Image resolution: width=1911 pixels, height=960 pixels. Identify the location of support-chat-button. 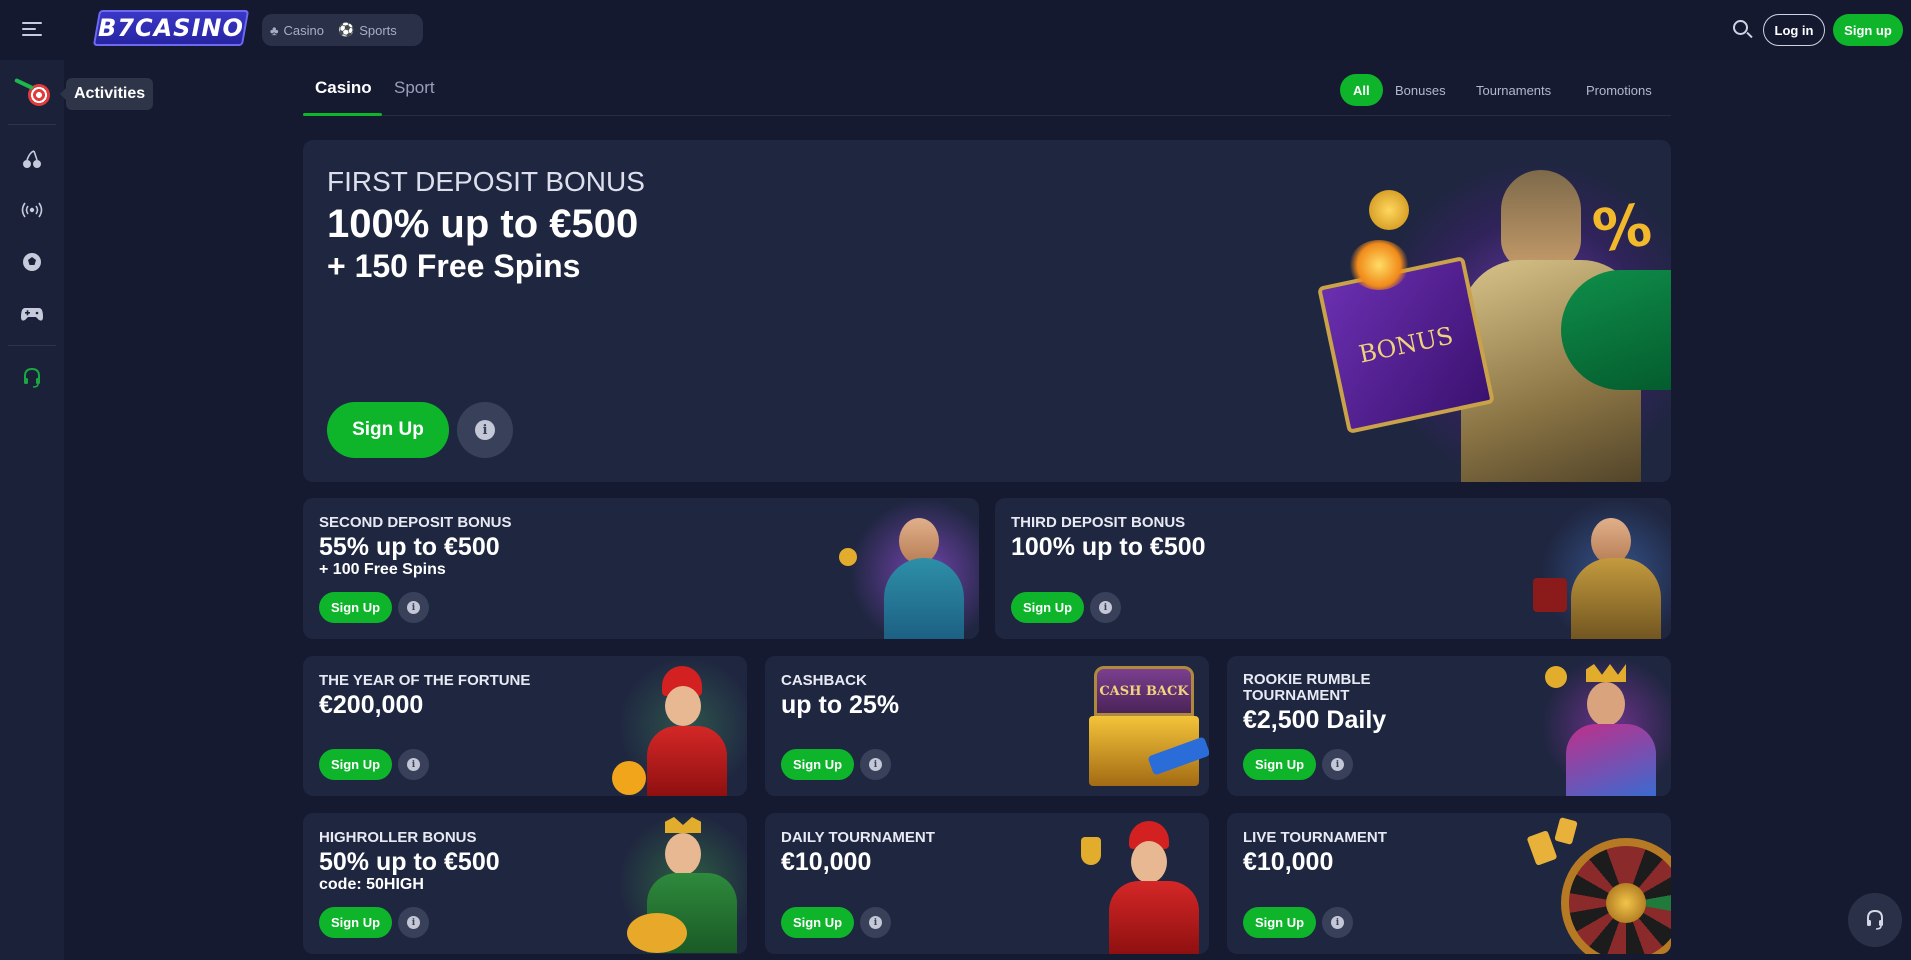
(1875, 920).